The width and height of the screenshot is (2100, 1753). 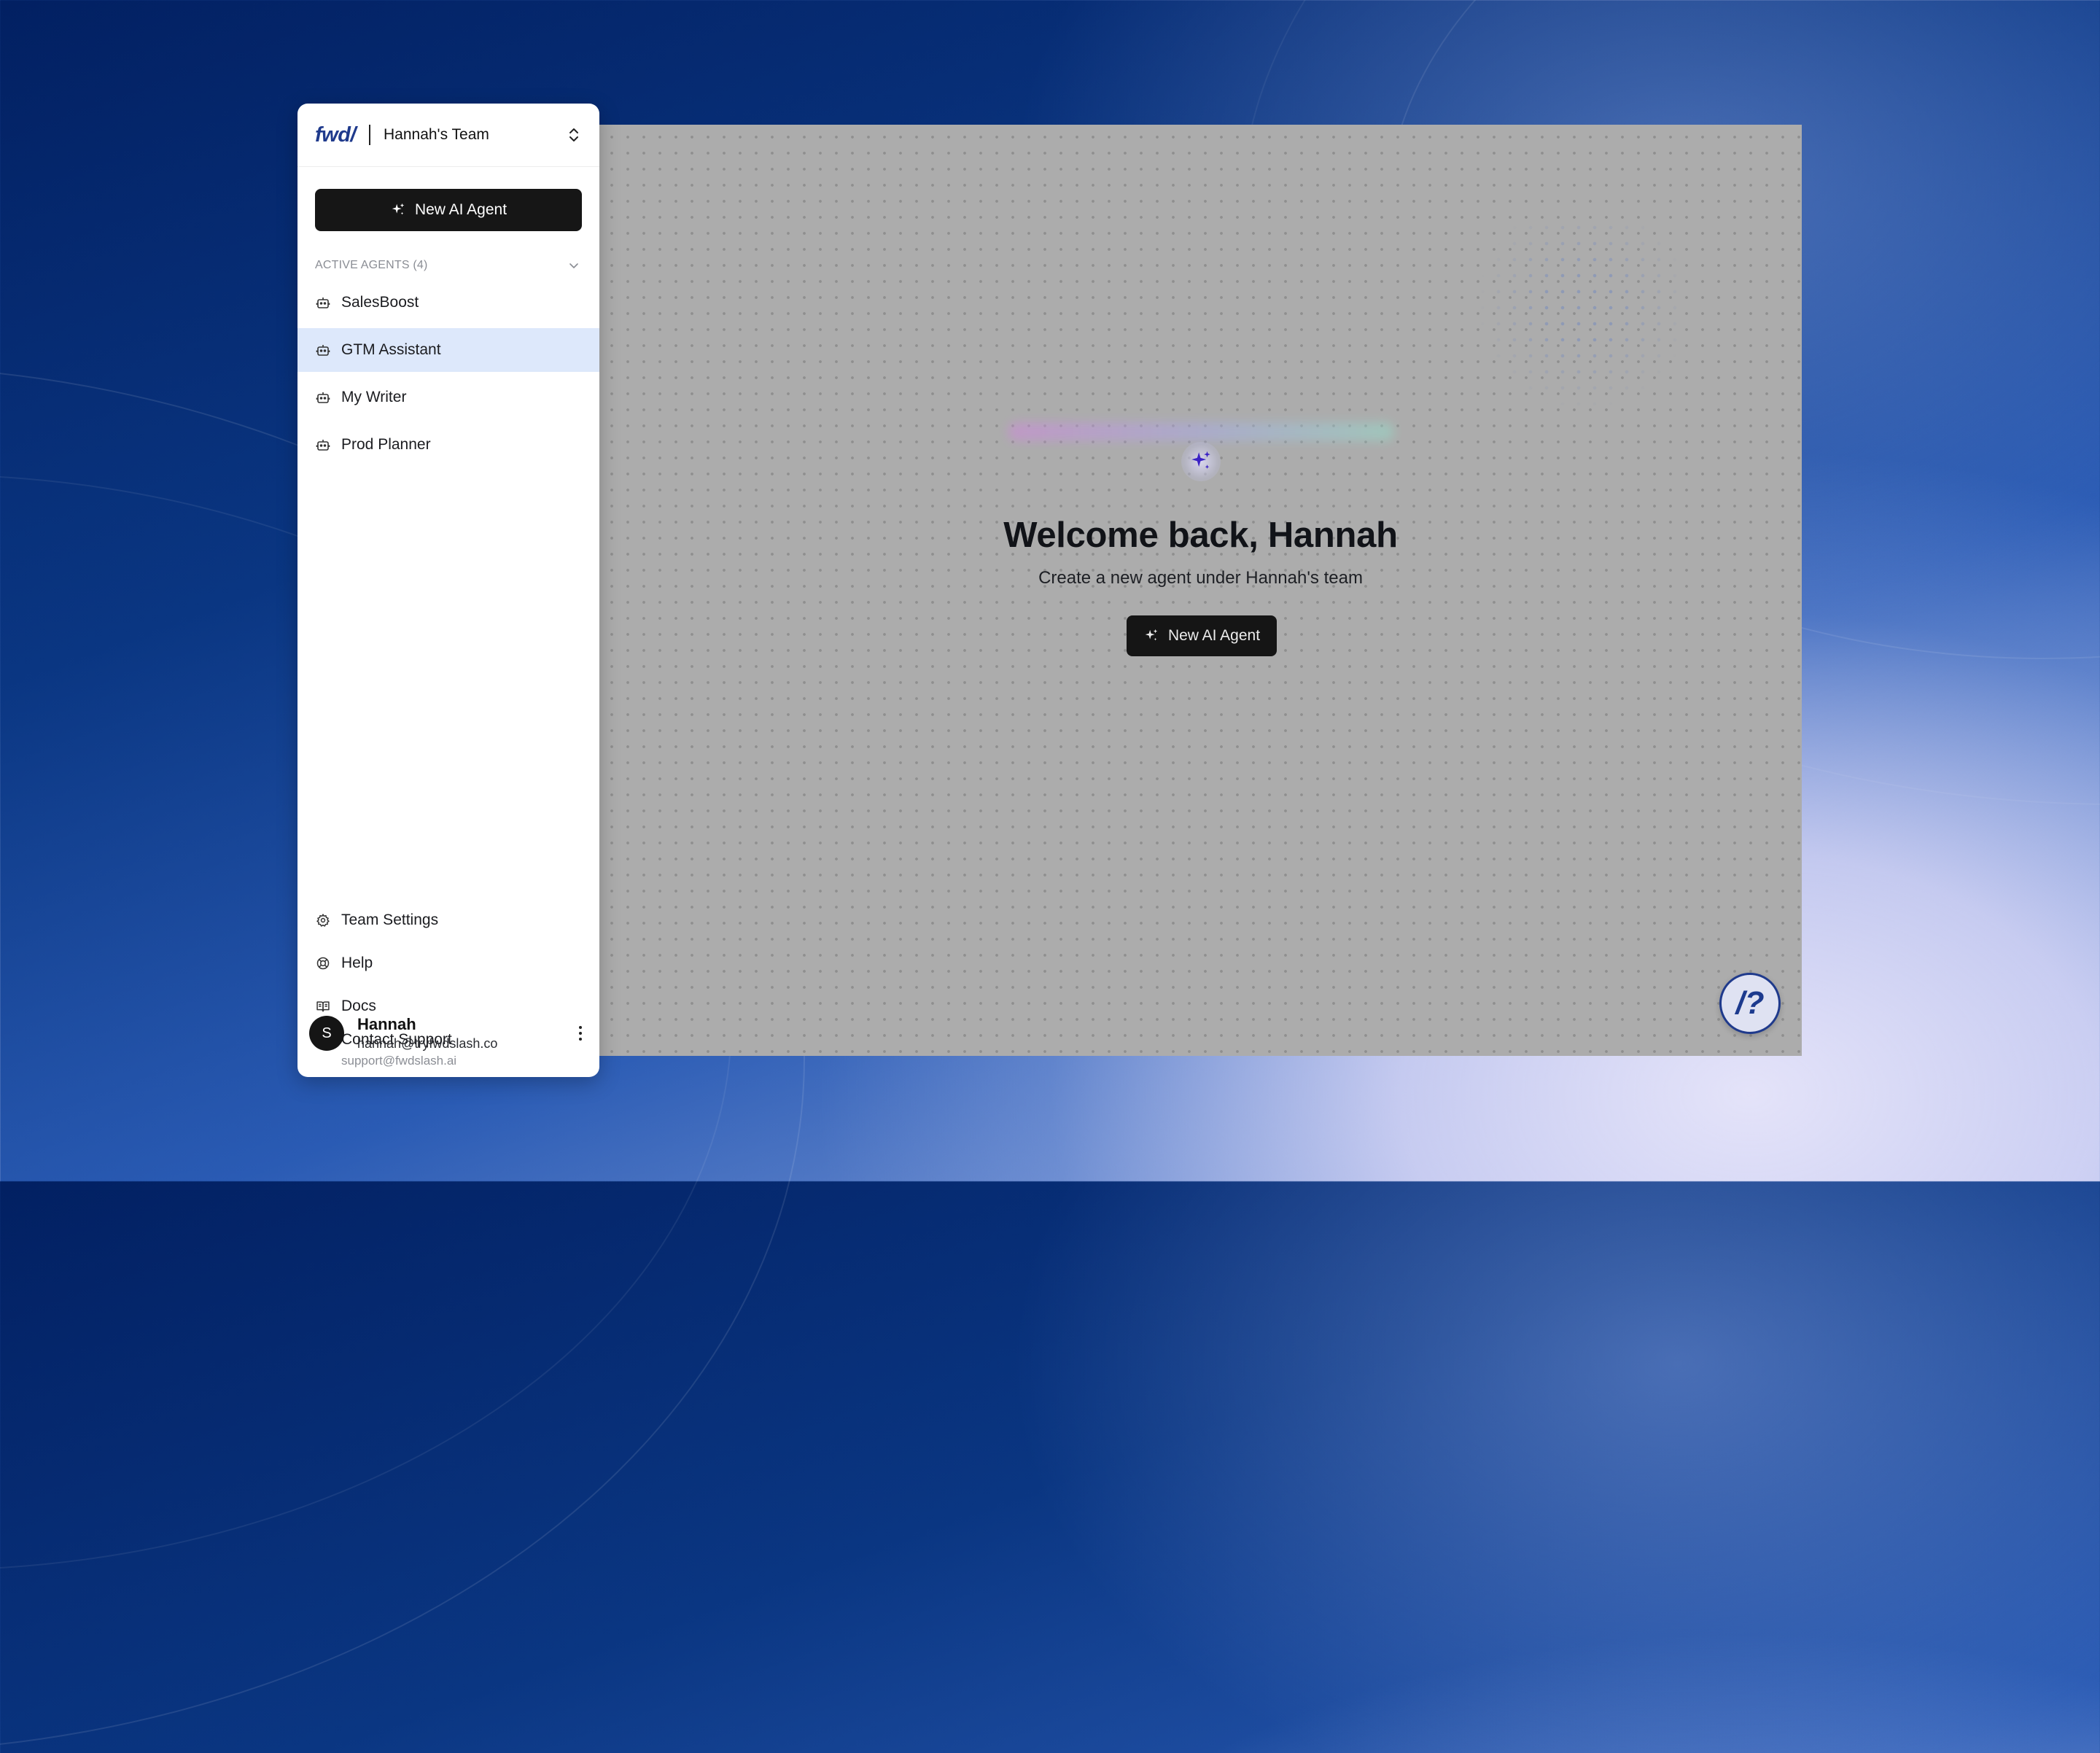 What do you see at coordinates (580, 1033) in the screenshot?
I see `kebab-menu-icon` at bounding box center [580, 1033].